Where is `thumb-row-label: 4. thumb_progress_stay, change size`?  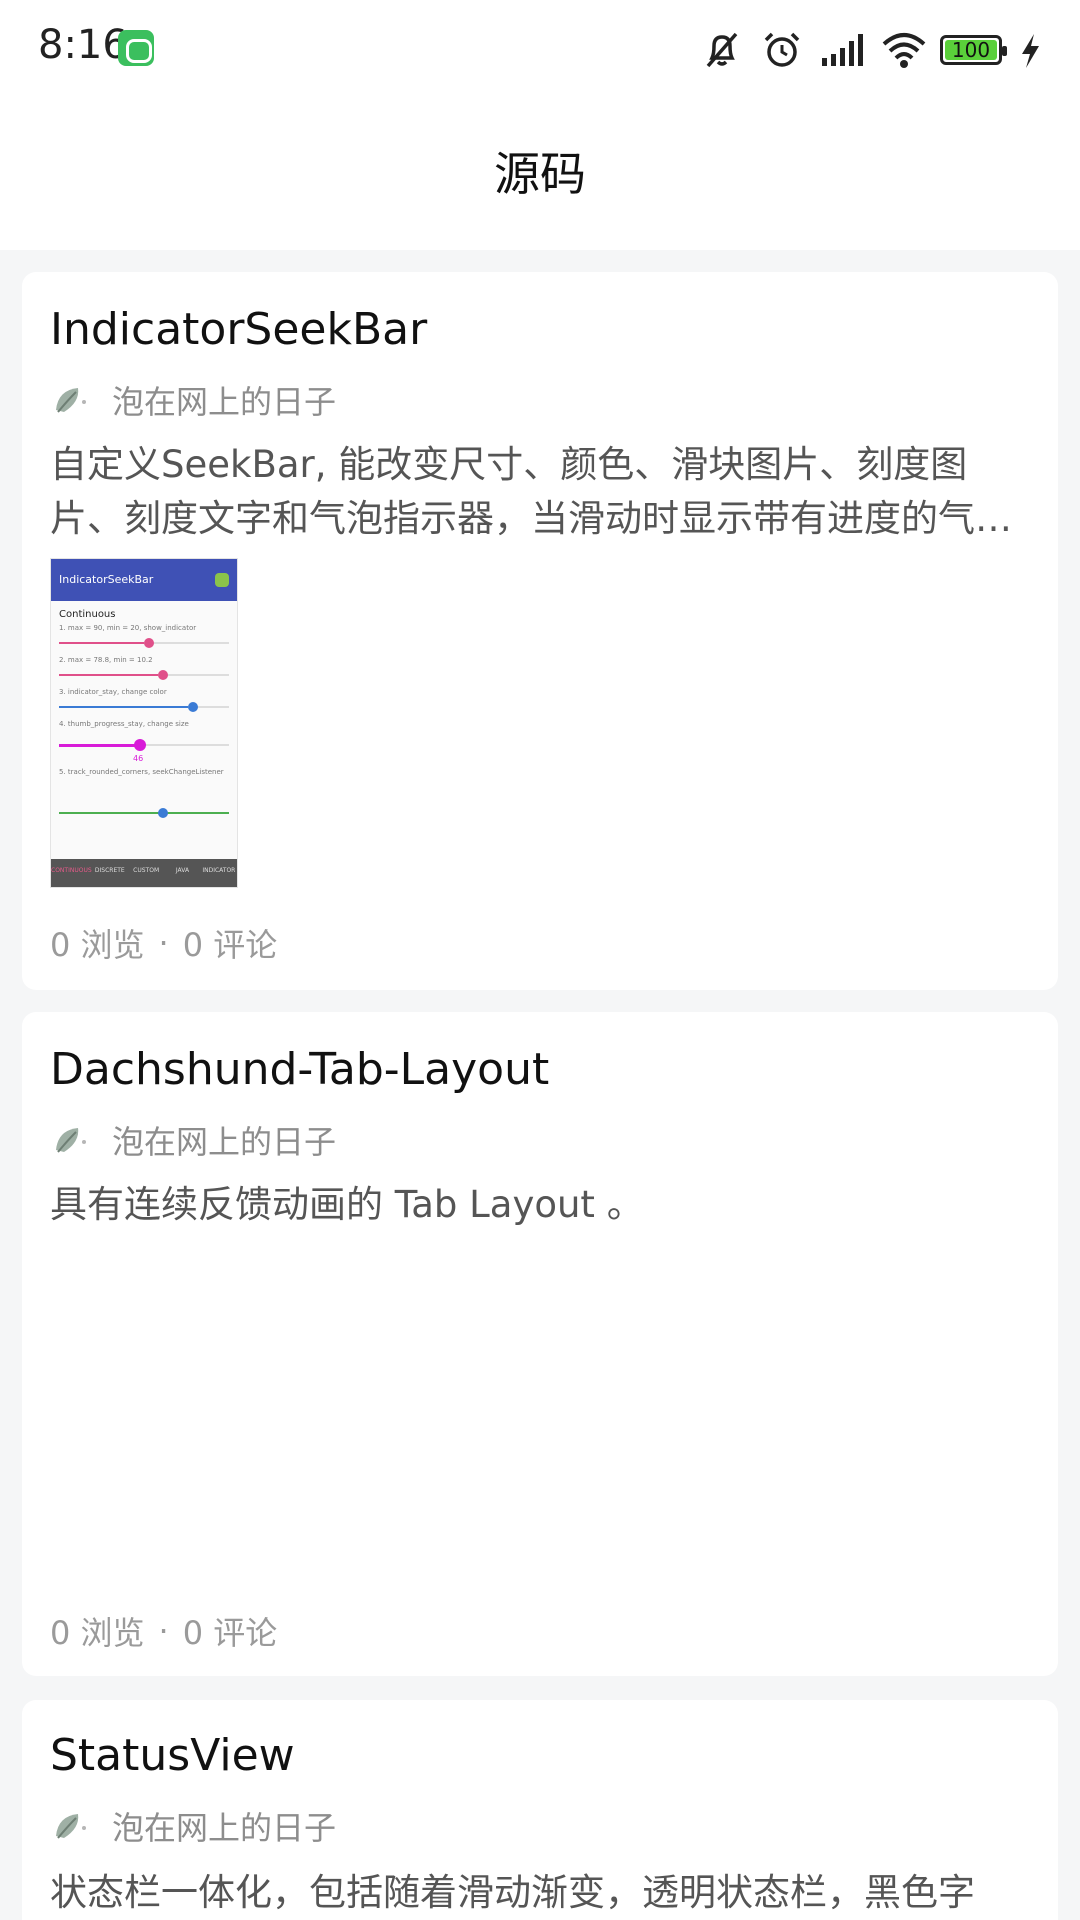 thumb-row-label: 4. thumb_progress_stay, change size is located at coordinates (124, 724).